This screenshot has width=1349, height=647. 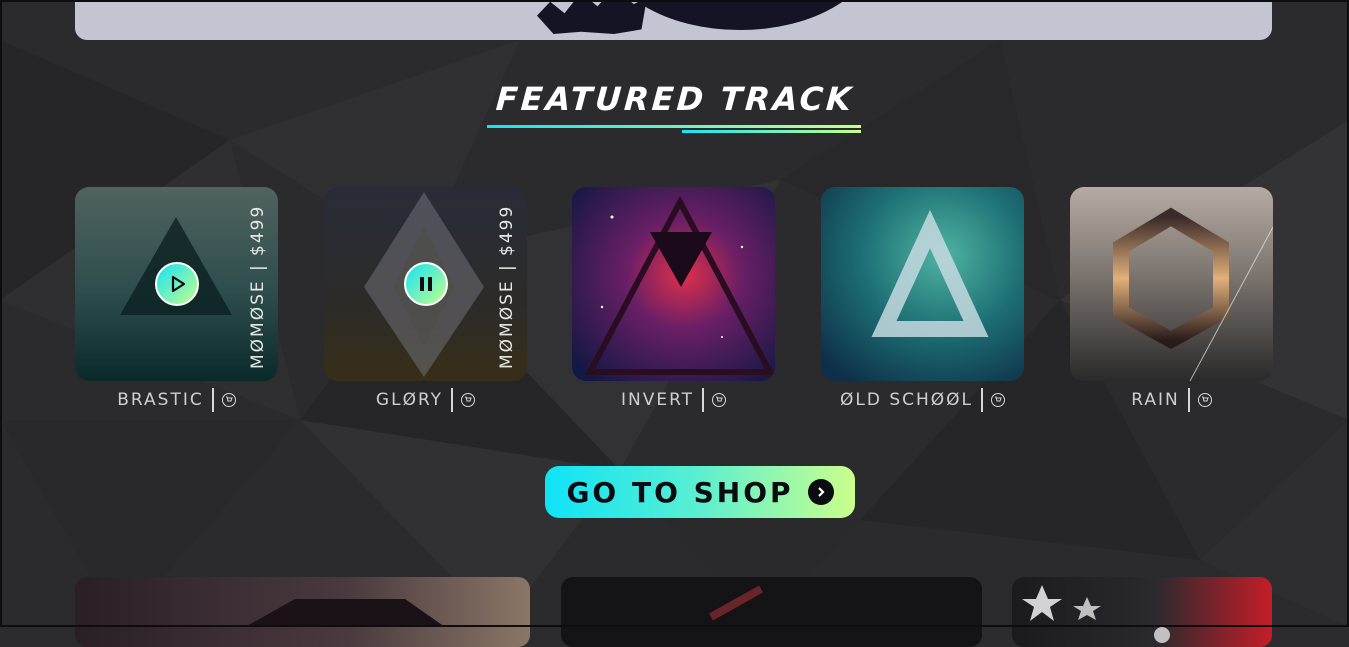 What do you see at coordinates (820, 492) in the screenshot?
I see `chevron-right-icon` at bounding box center [820, 492].